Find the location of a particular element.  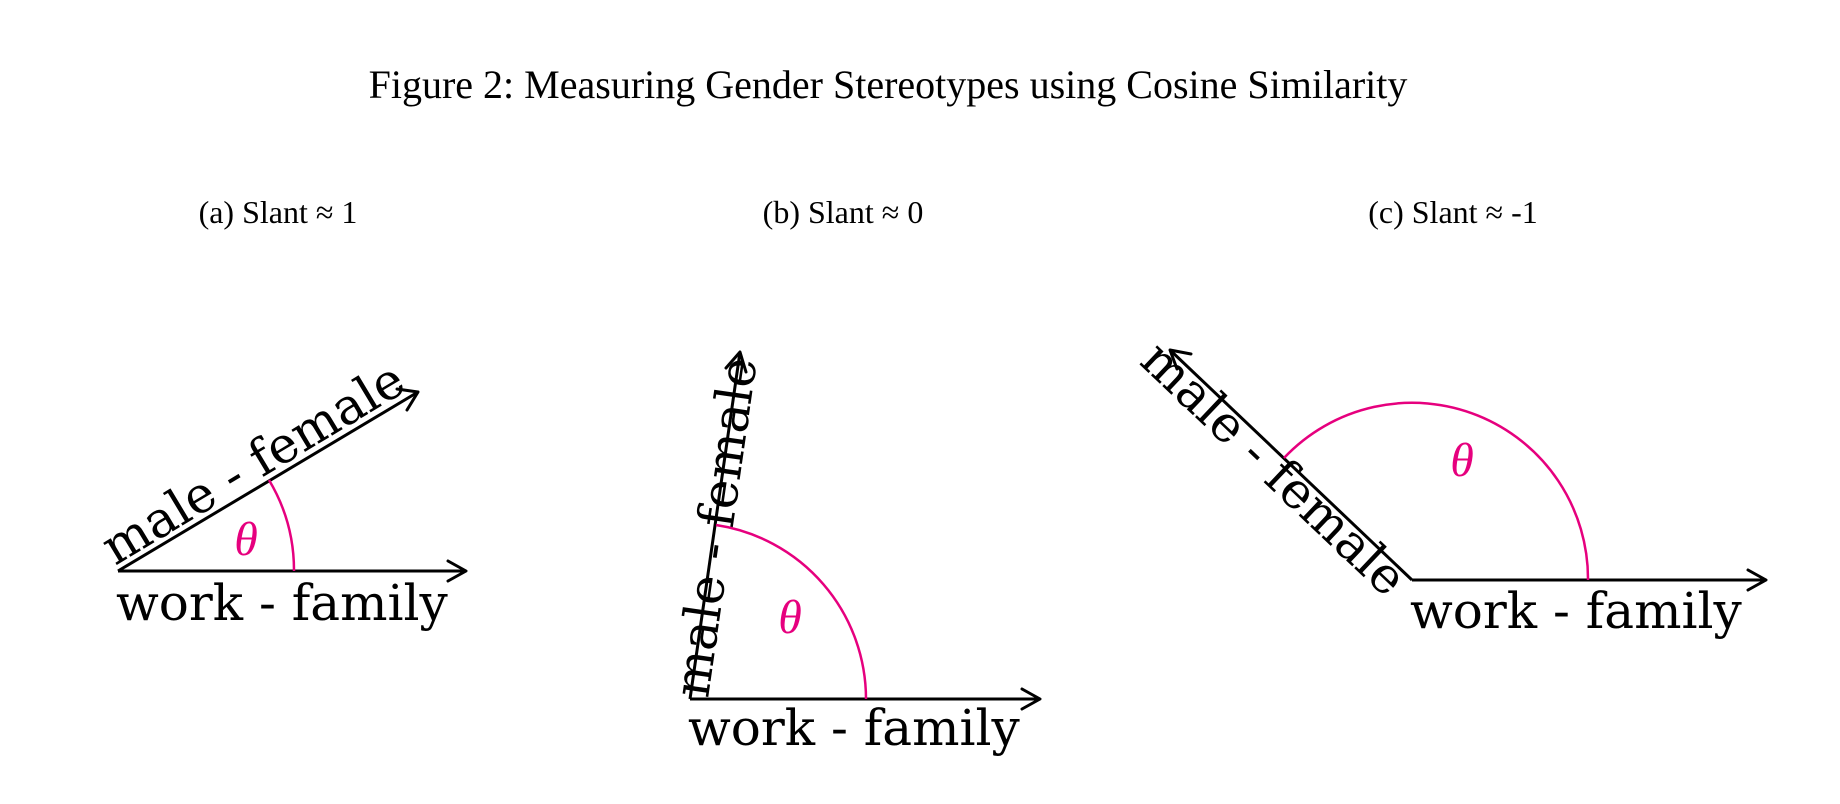

panel-b-theta-label: θ is located at coordinates (790, 617).